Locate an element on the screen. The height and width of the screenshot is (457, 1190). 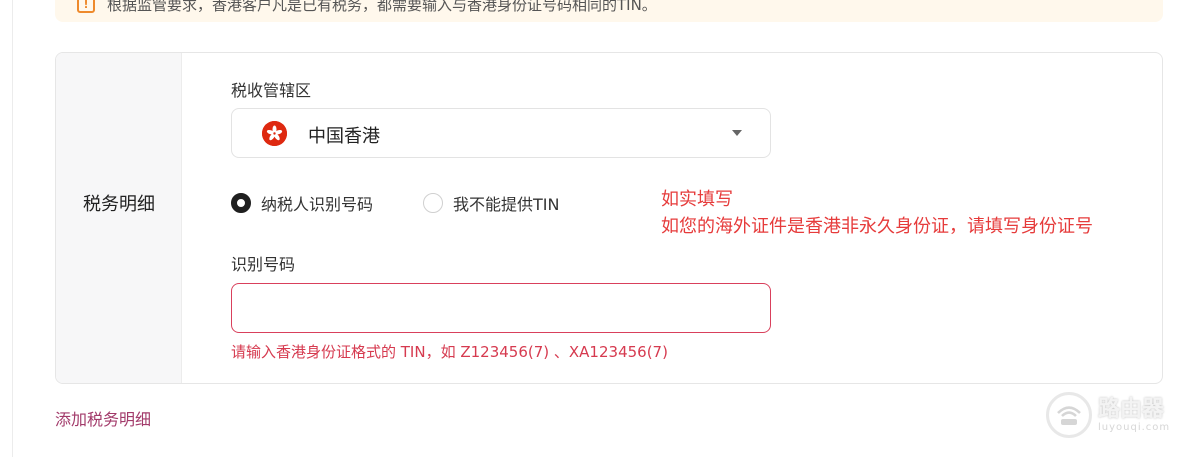
page-left-rule is located at coordinates (12, 228).